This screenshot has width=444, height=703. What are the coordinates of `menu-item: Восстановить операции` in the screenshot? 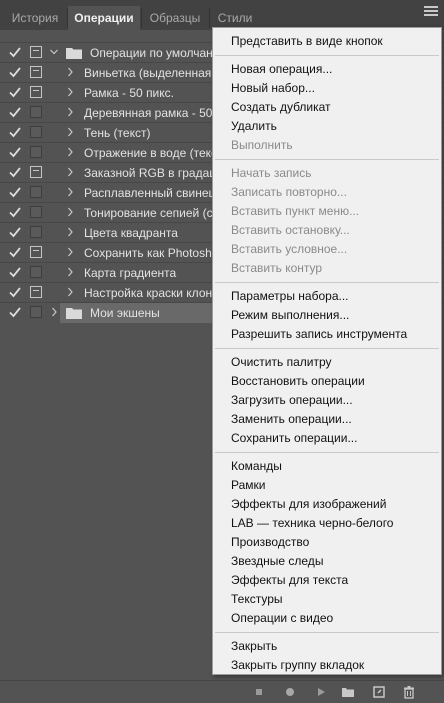 It's located at (298, 381).